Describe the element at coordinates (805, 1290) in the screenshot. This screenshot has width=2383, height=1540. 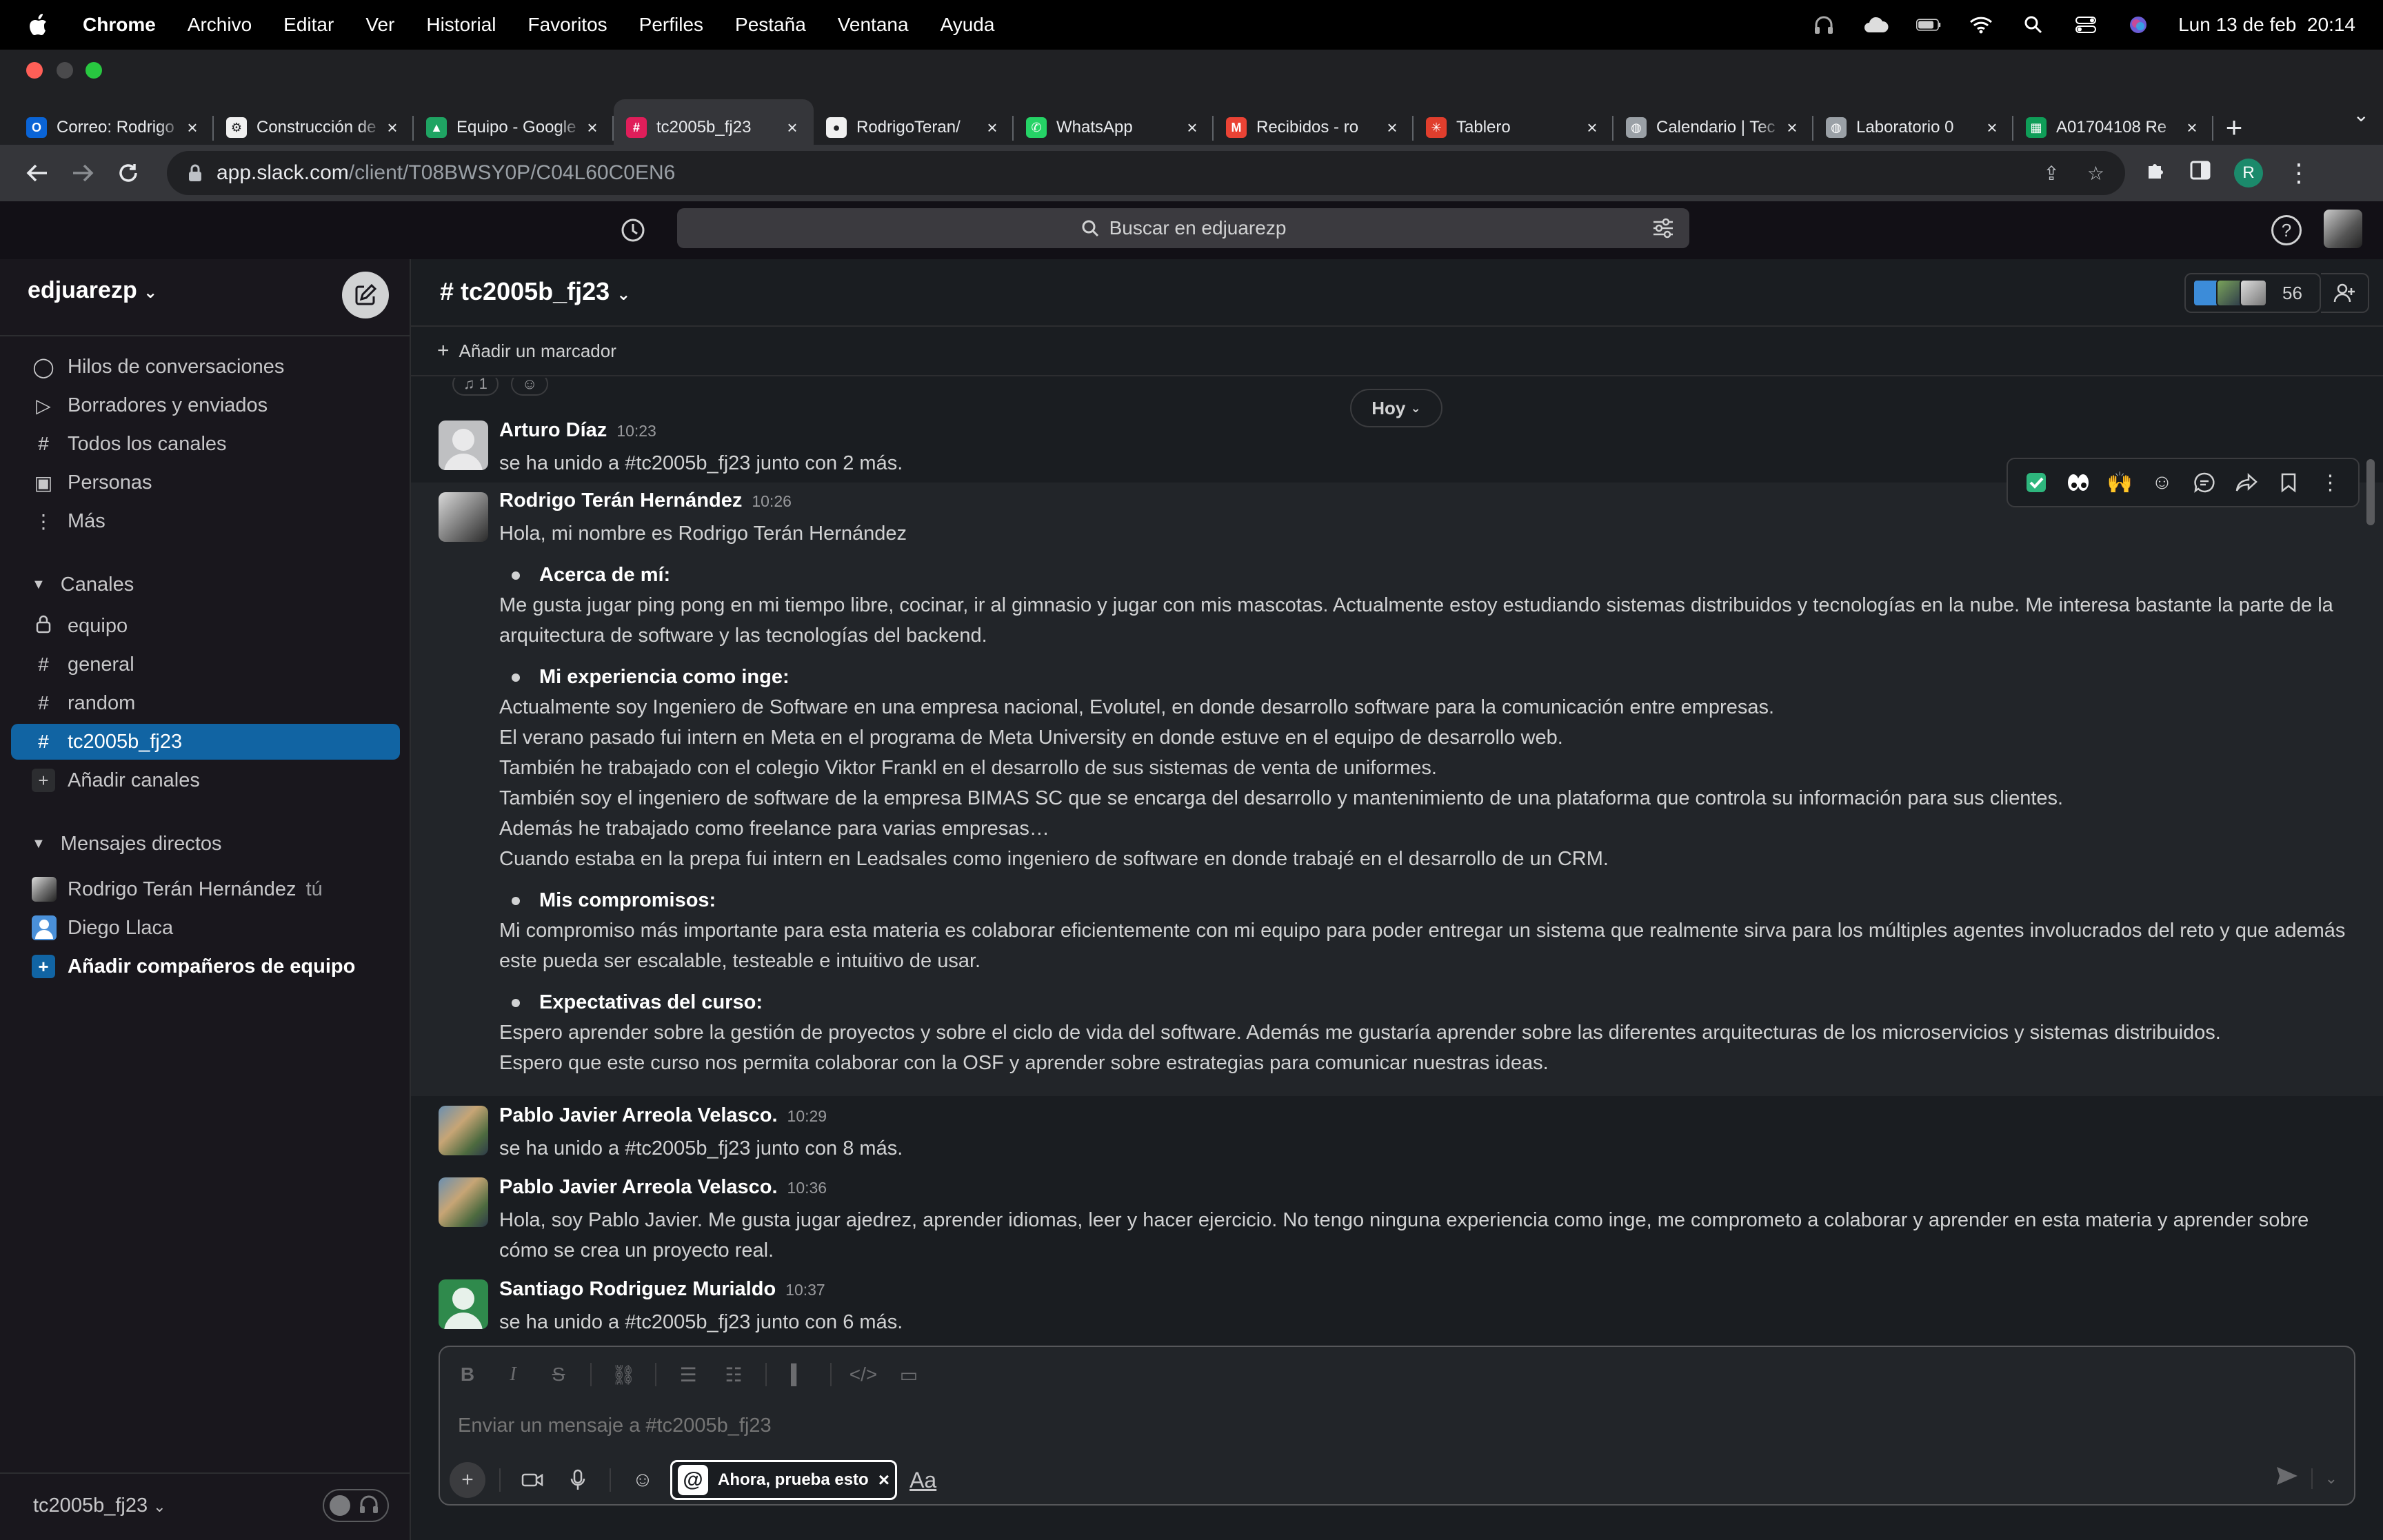
I see `message-timestamp: 10:37` at that location.